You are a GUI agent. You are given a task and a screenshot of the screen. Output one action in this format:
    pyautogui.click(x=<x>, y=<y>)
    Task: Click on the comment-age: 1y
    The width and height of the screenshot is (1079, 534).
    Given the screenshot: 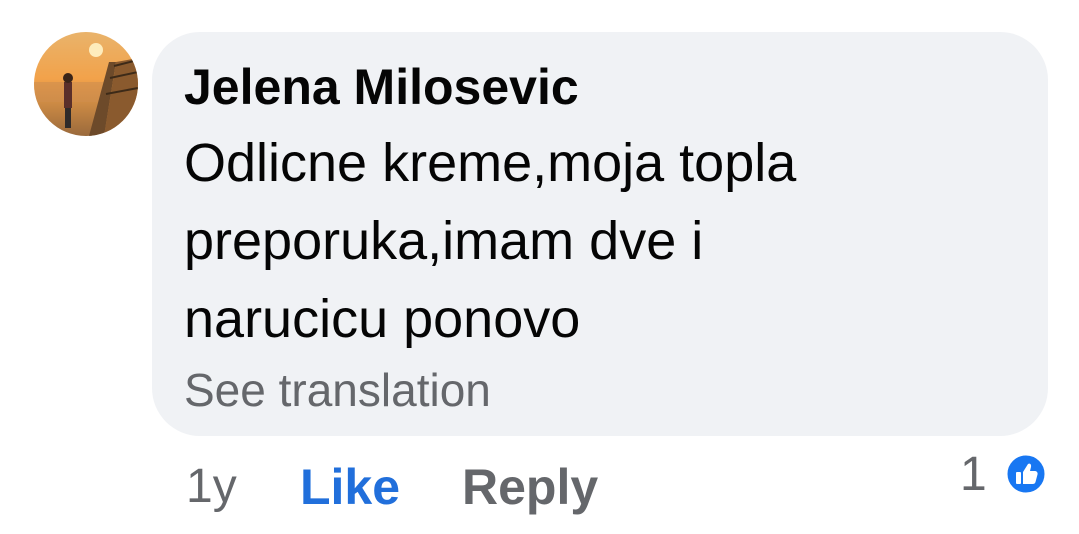 What is the action you would take?
    pyautogui.click(x=211, y=486)
    